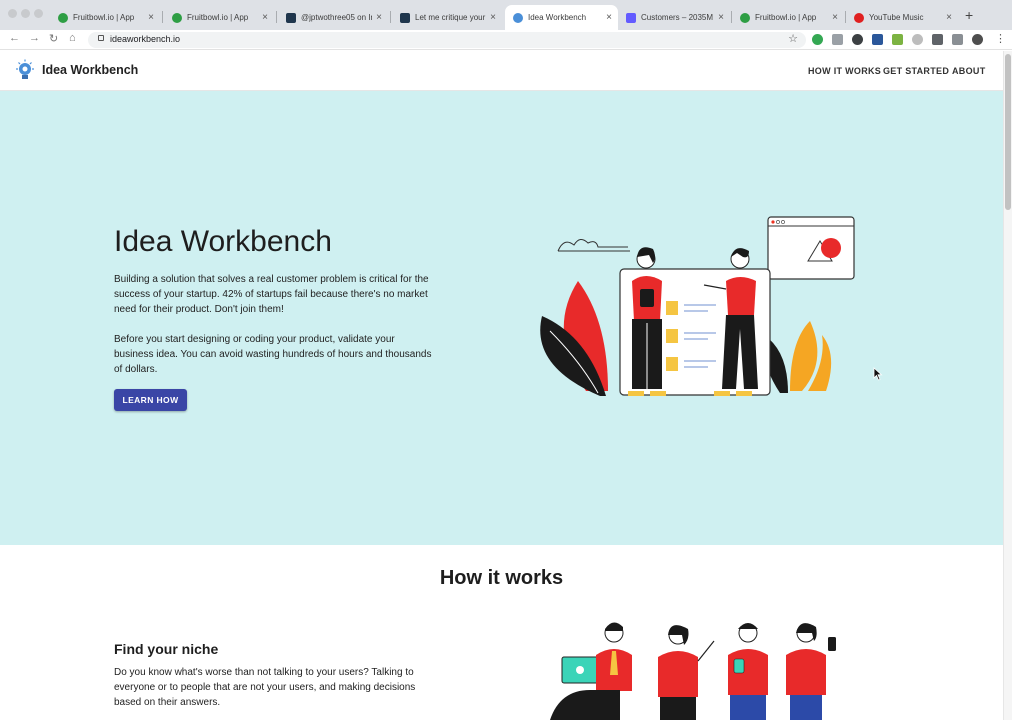 Image resolution: width=1012 pixels, height=720 pixels. What do you see at coordinates (38, 13) in the screenshot?
I see `window-maximize-button` at bounding box center [38, 13].